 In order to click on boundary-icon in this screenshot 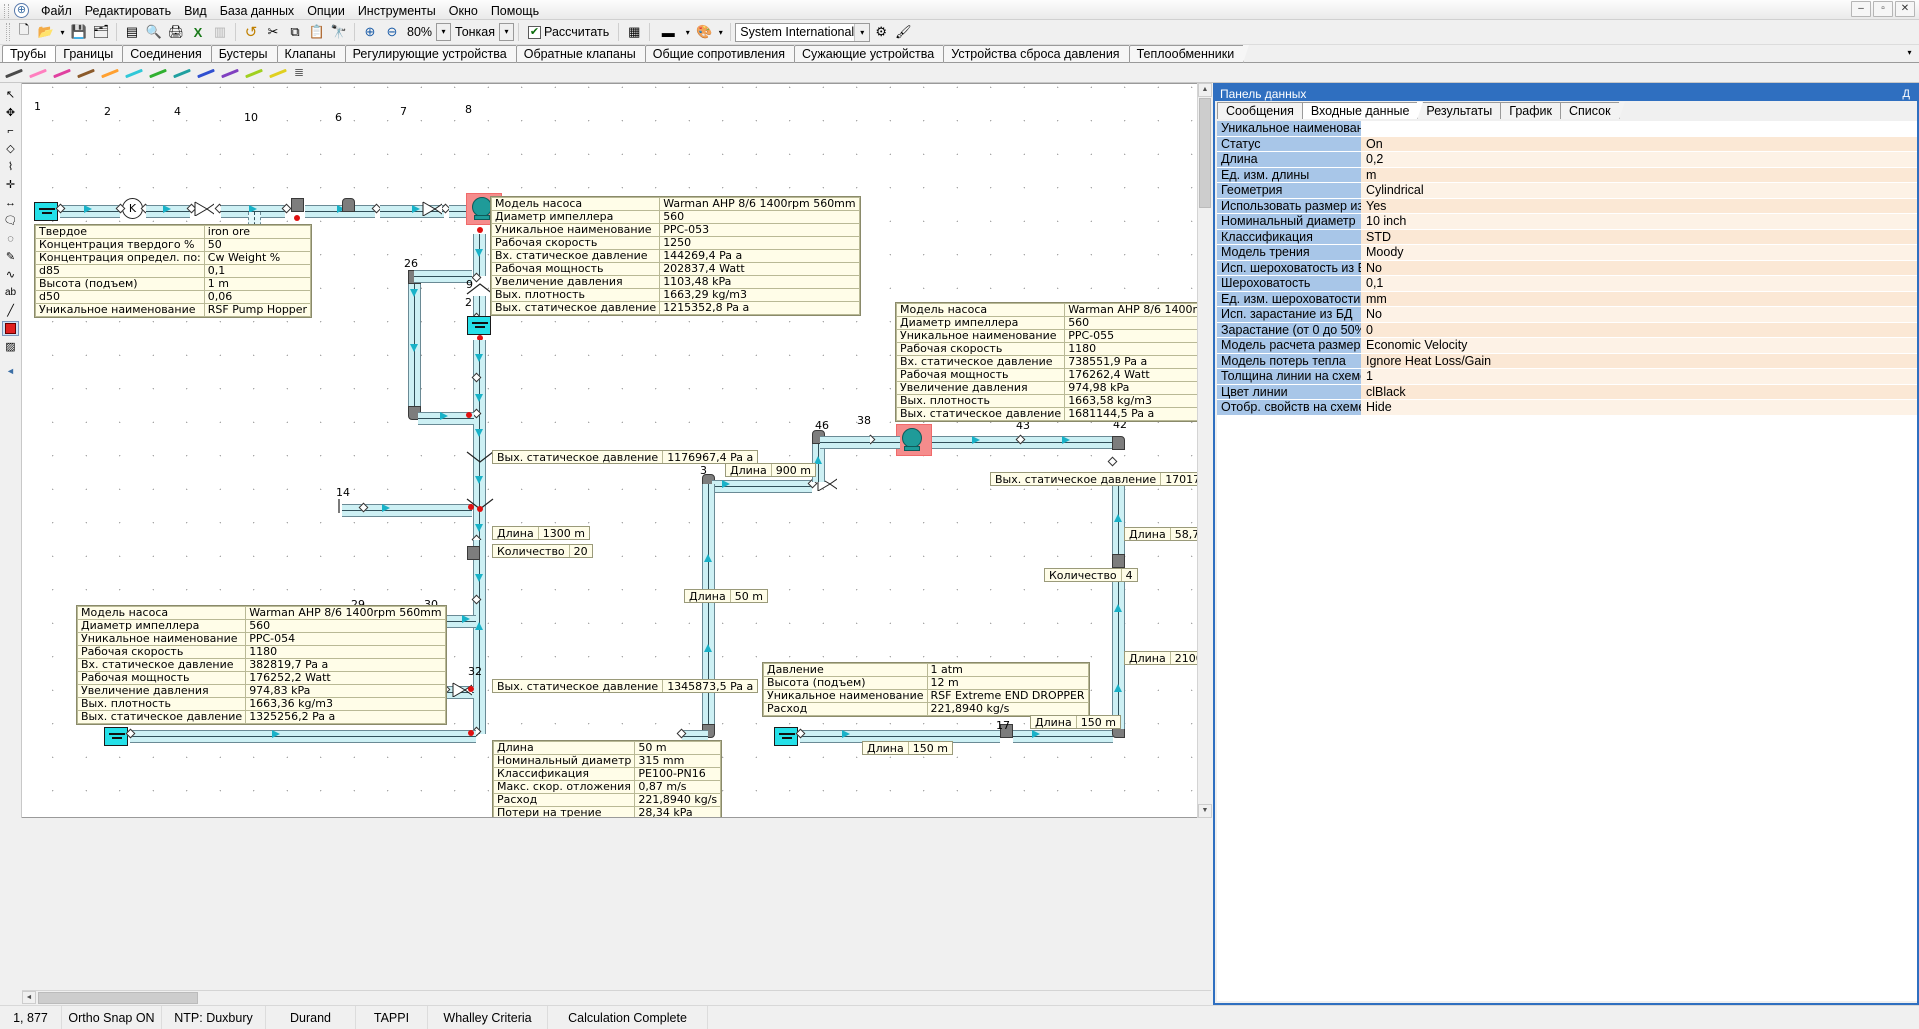, I will do `click(343, 506)`.